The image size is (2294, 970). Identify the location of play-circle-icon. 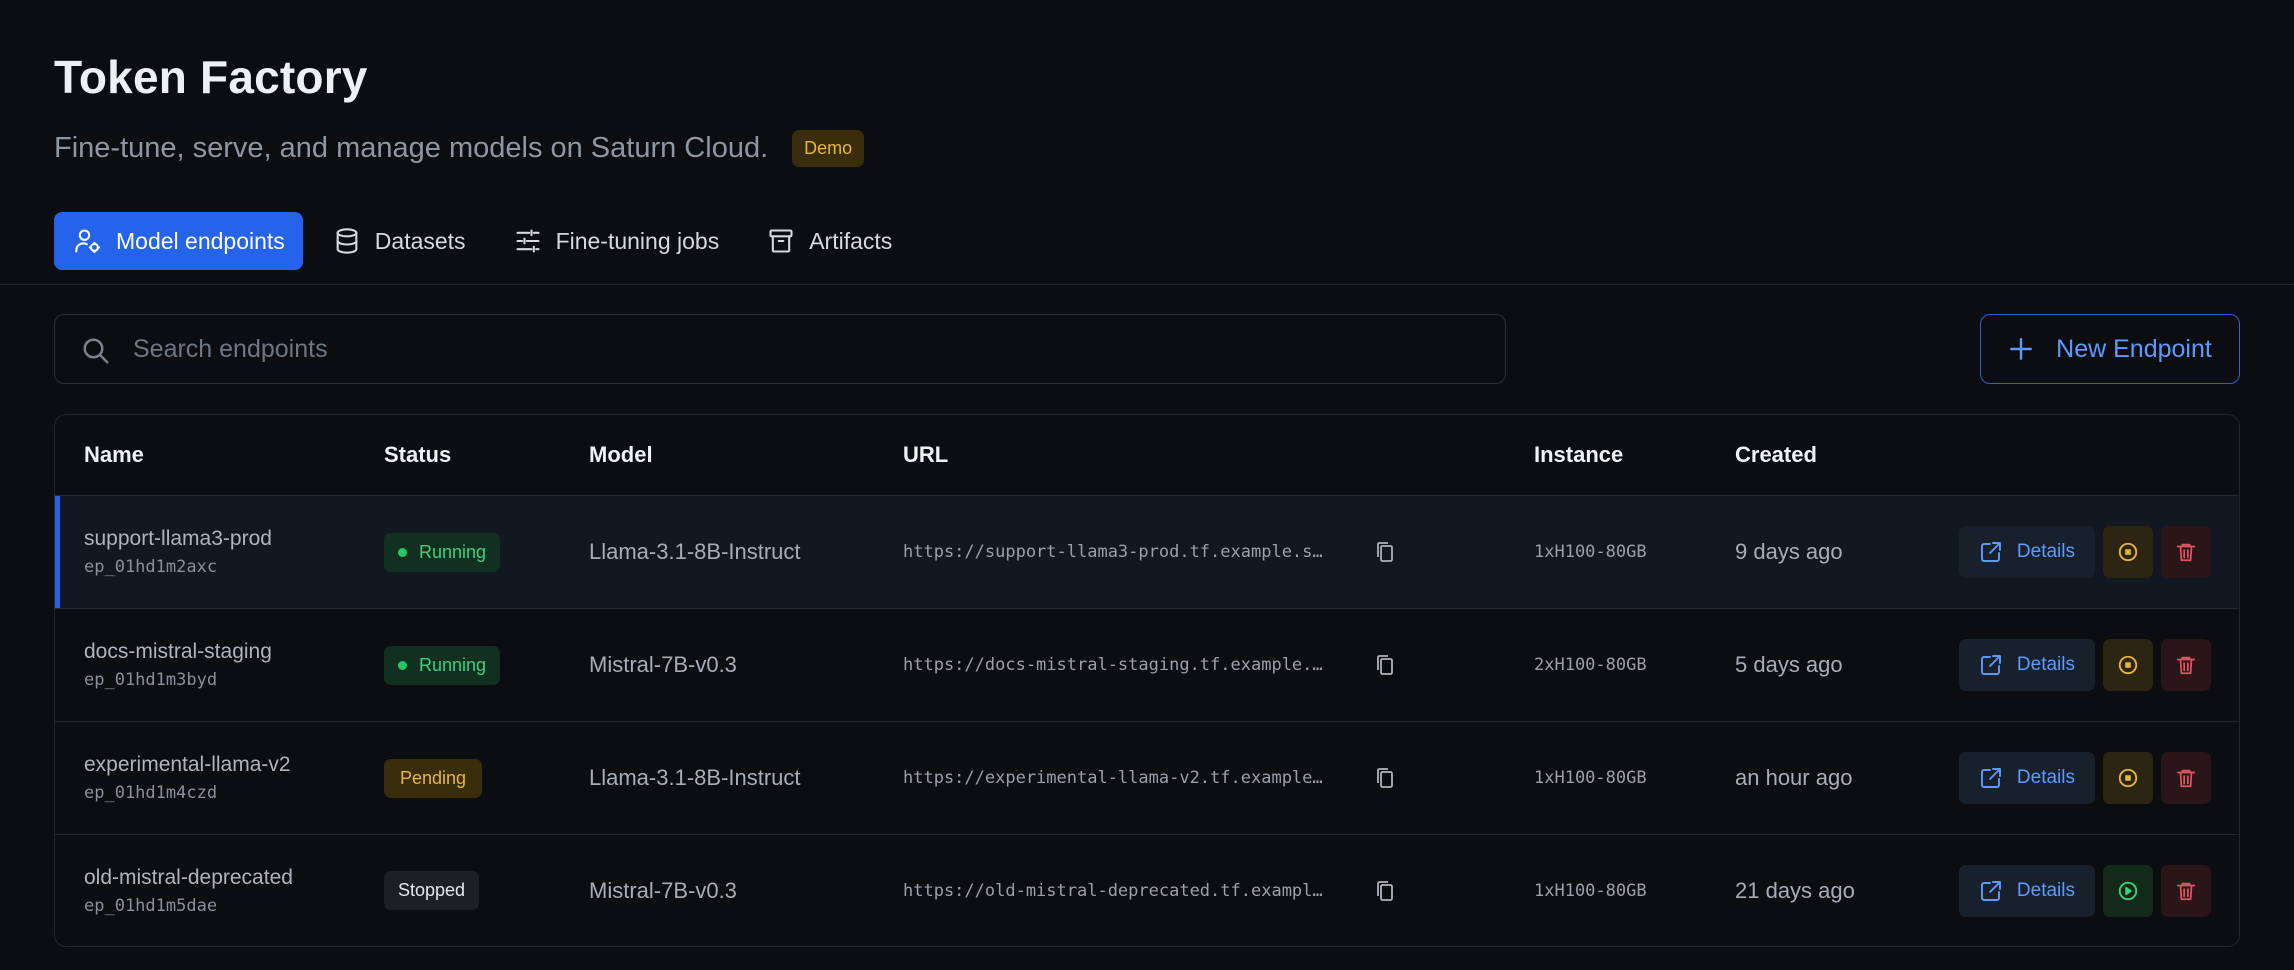
(2128, 890).